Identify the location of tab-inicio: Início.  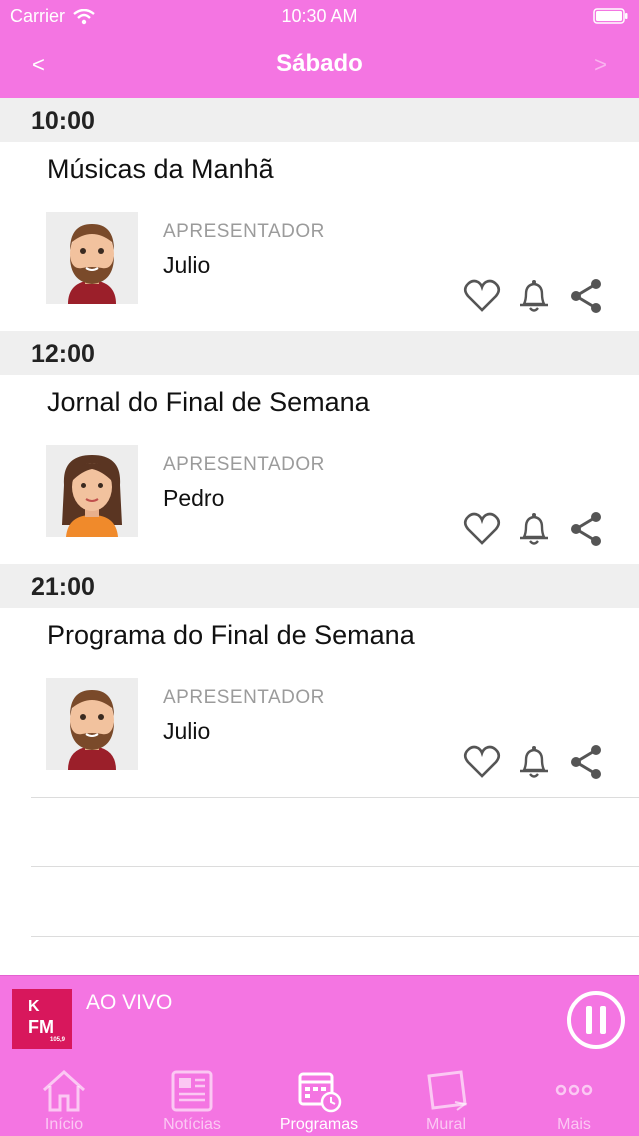
(64, 1098).